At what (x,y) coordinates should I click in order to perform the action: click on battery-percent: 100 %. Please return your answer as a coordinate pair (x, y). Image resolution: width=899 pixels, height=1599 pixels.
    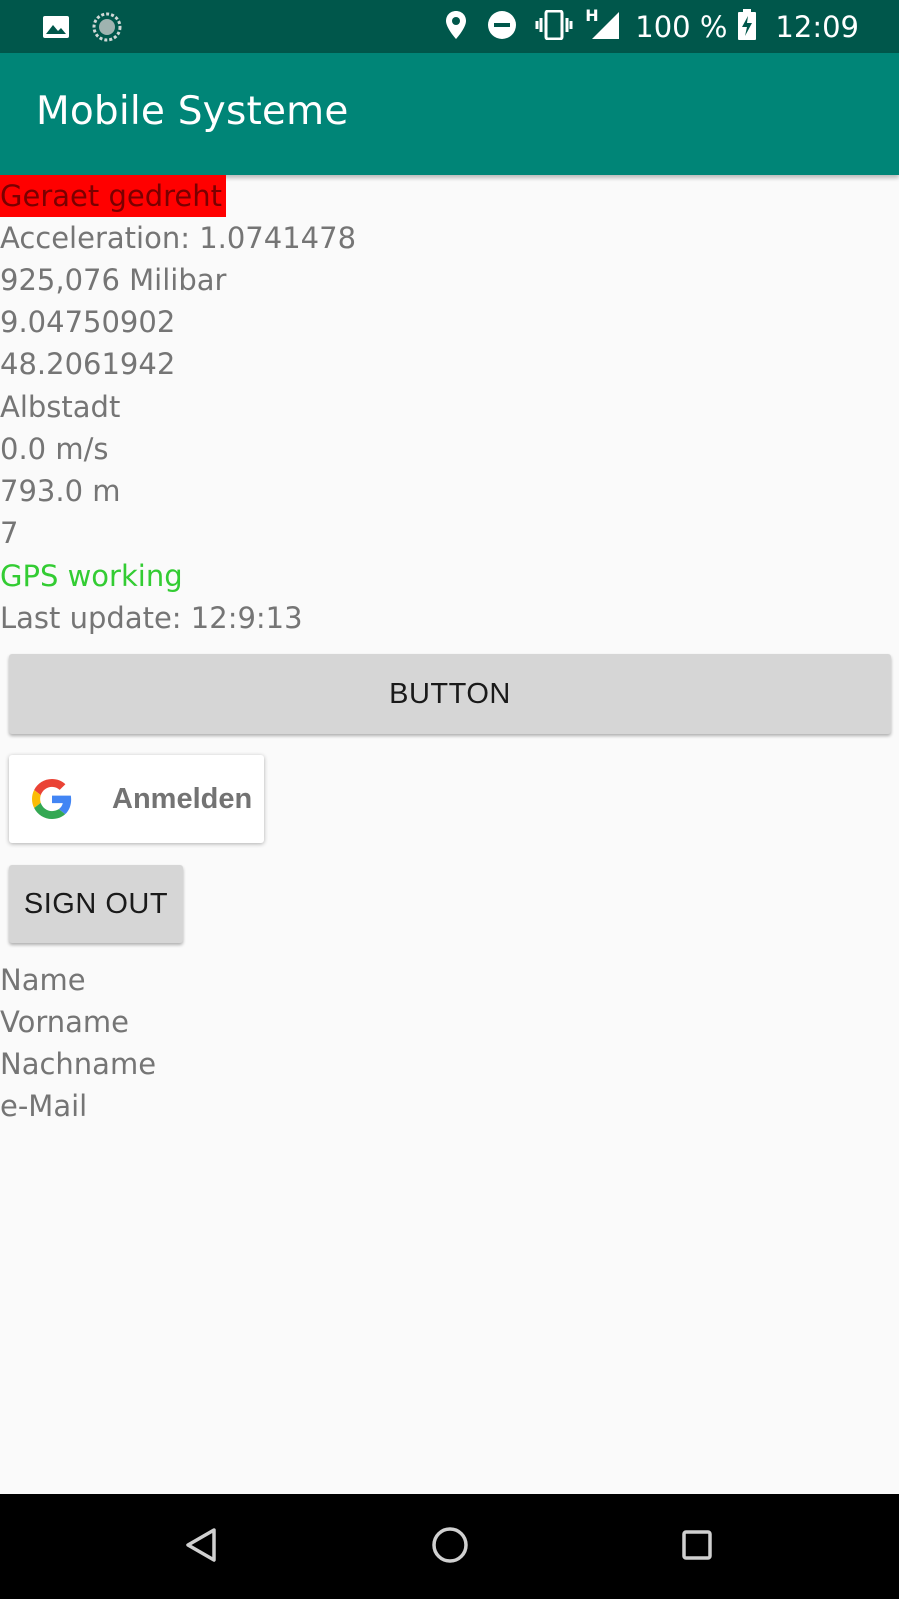
    Looking at the image, I should click on (681, 26).